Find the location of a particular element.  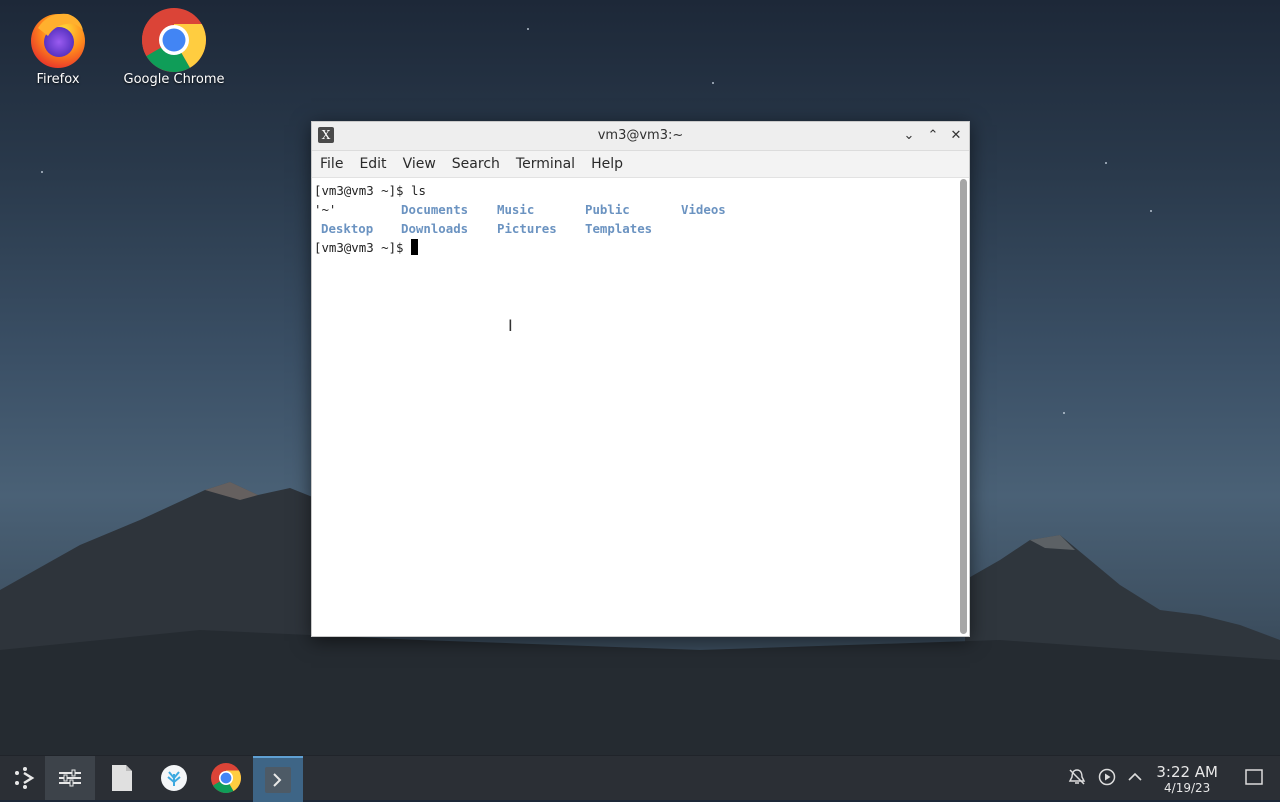

window-titlebar: X vm3@vm3:~ ⌄ ⌃ ✕ is located at coordinates (640, 136).